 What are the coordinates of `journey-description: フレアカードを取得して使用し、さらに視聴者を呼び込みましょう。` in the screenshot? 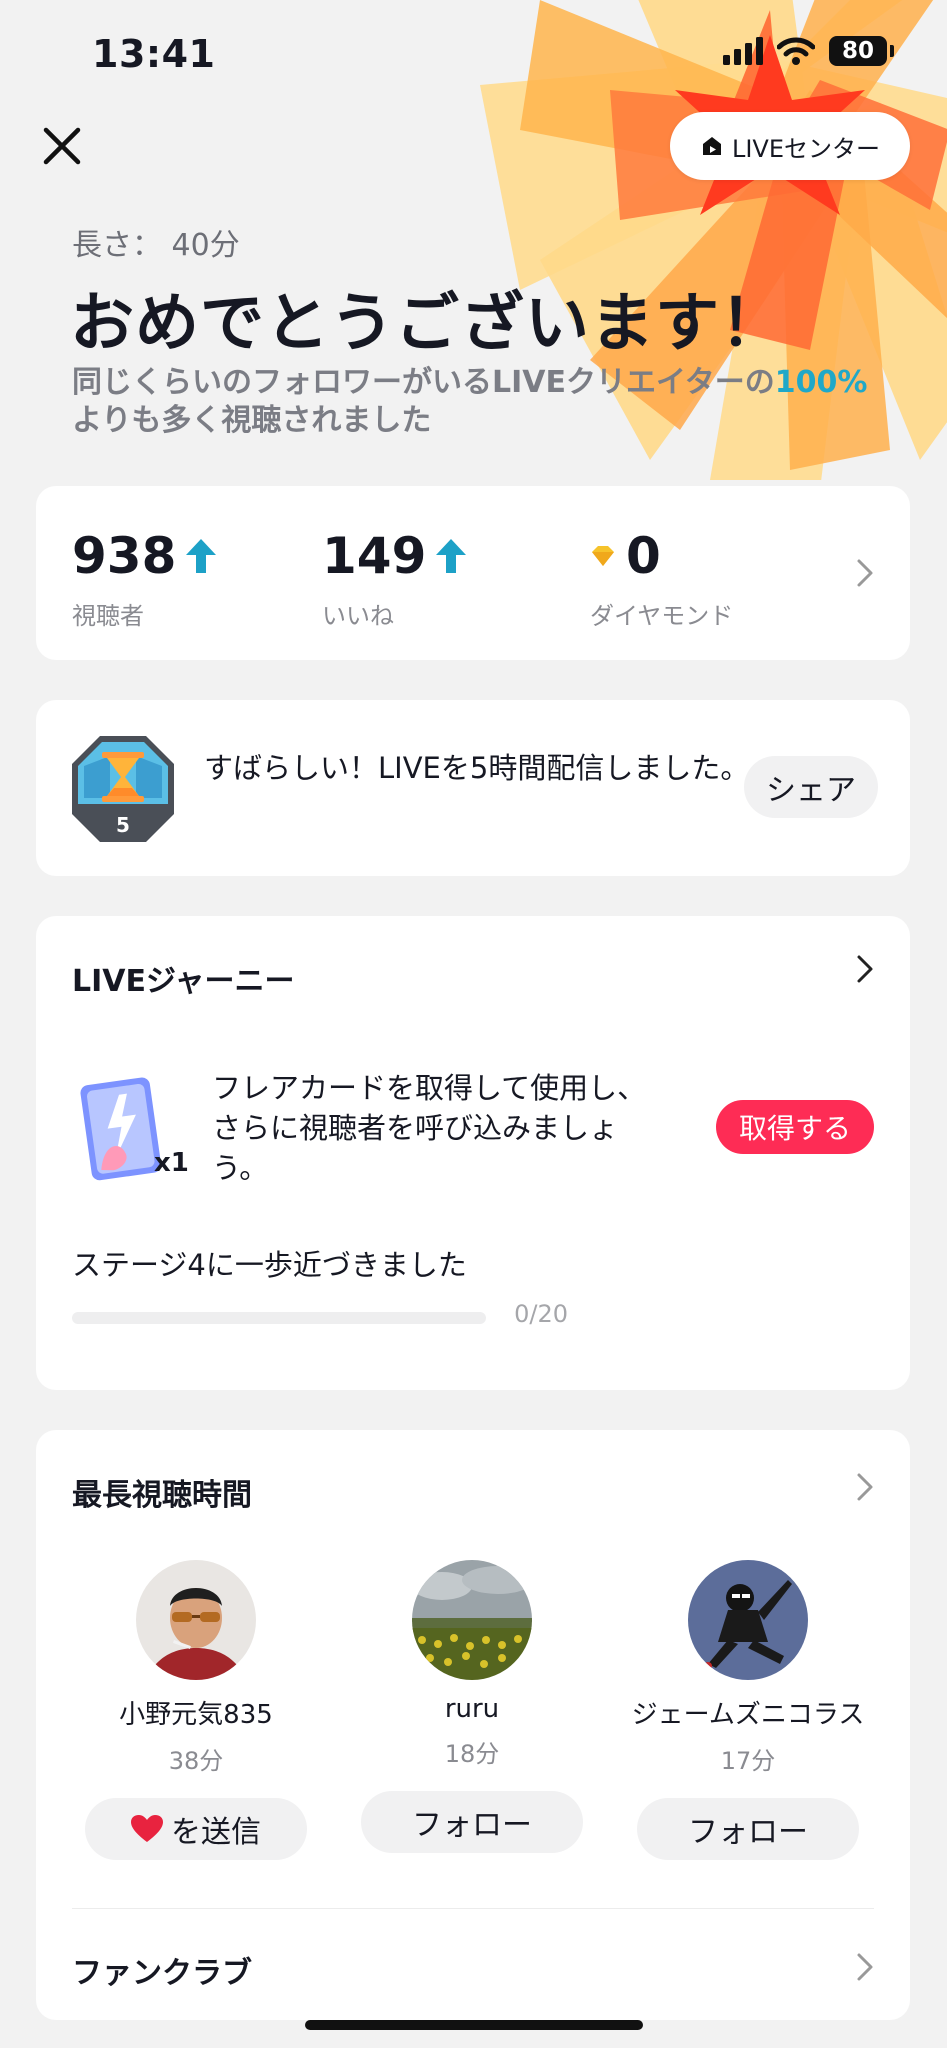 It's located at (429, 1128).